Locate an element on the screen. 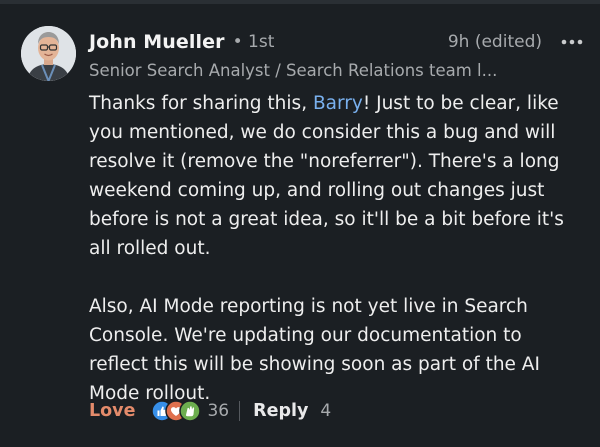 The height and width of the screenshot is (447, 600). connection-degree: • 1st is located at coordinates (253, 42).